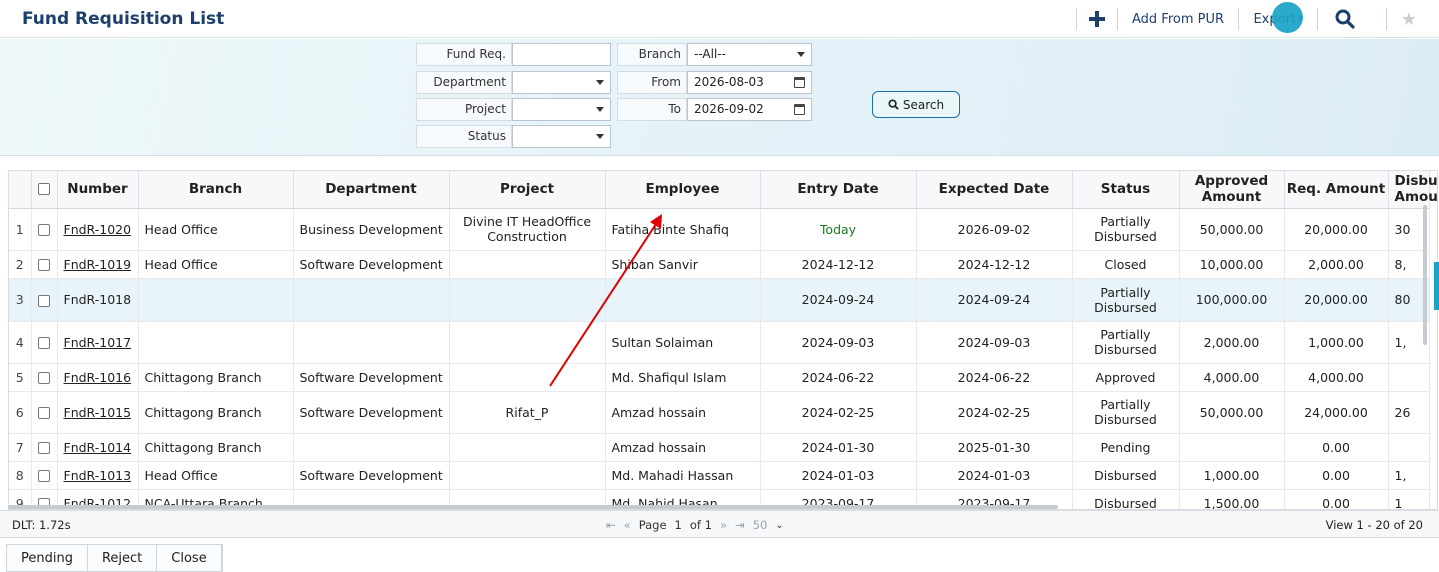 This screenshot has height=572, width=1439. I want to click on col-status: Status, so click(1126, 190).